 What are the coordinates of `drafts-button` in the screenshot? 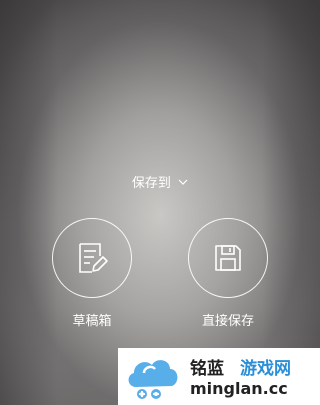 It's located at (92, 258).